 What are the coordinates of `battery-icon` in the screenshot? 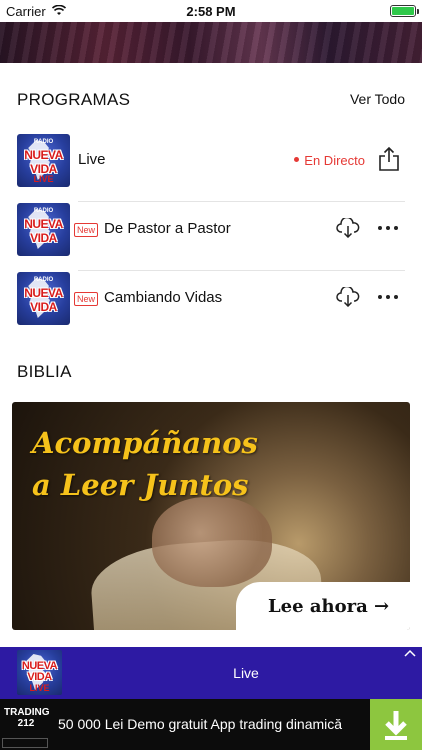 It's located at (404, 11).